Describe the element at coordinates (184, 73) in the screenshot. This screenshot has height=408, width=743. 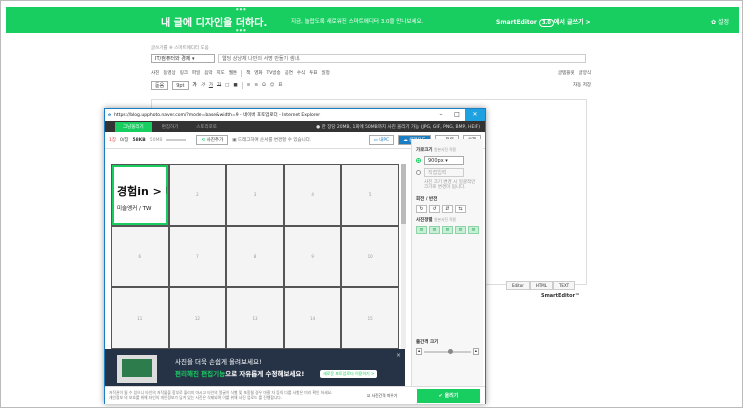
I see `link-button: 링크` at that location.